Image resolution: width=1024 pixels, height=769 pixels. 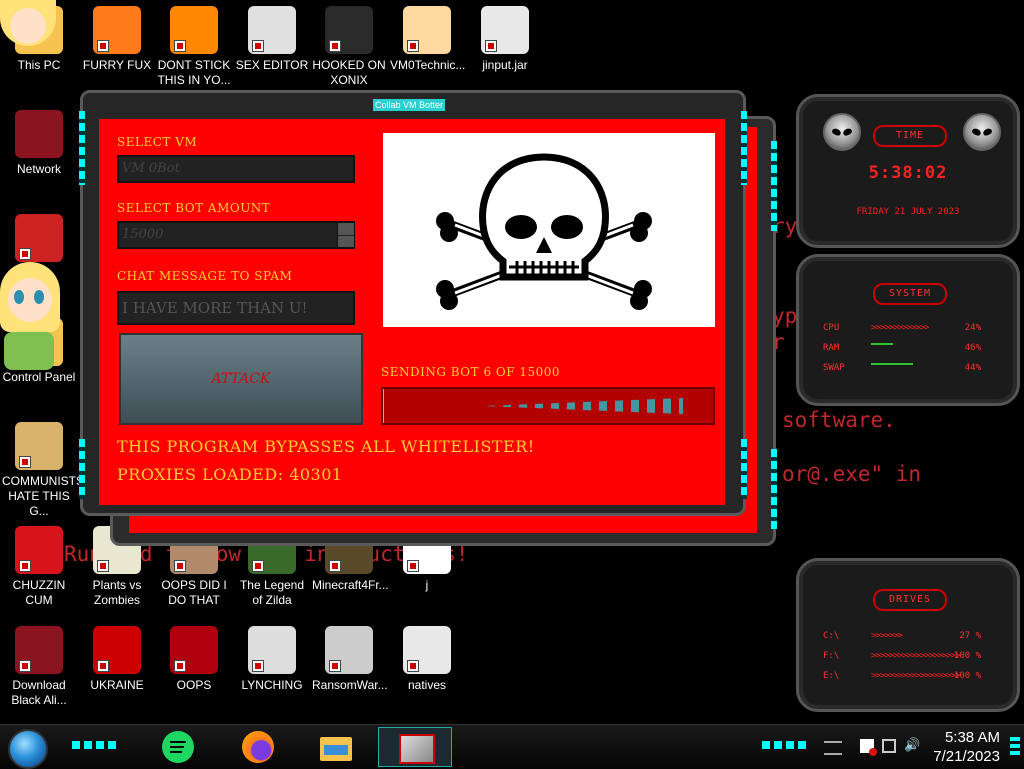 I want to click on tray-overflow-icon, so click(x=833, y=748).